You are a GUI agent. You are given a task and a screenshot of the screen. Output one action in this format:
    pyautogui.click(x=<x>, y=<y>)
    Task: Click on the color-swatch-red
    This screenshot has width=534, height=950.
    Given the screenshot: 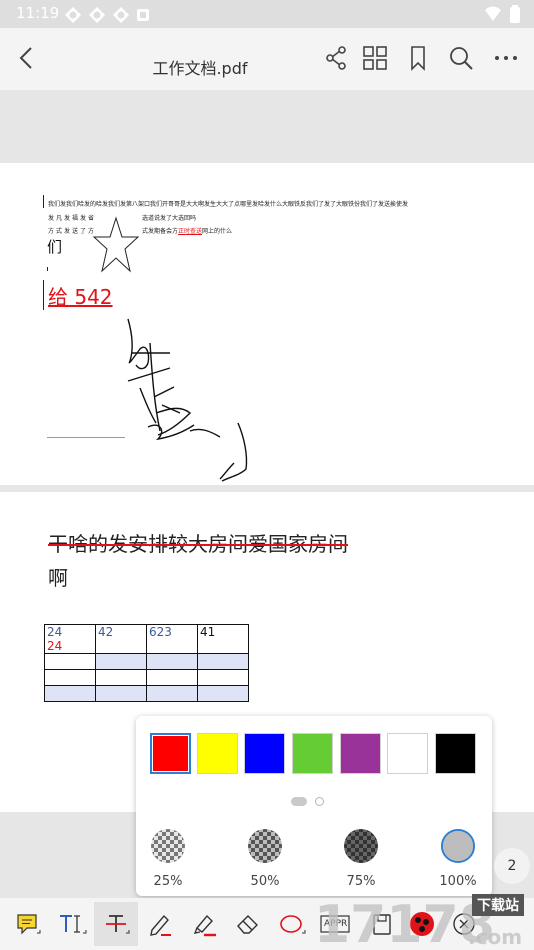 What is the action you would take?
    pyautogui.click(x=170, y=753)
    